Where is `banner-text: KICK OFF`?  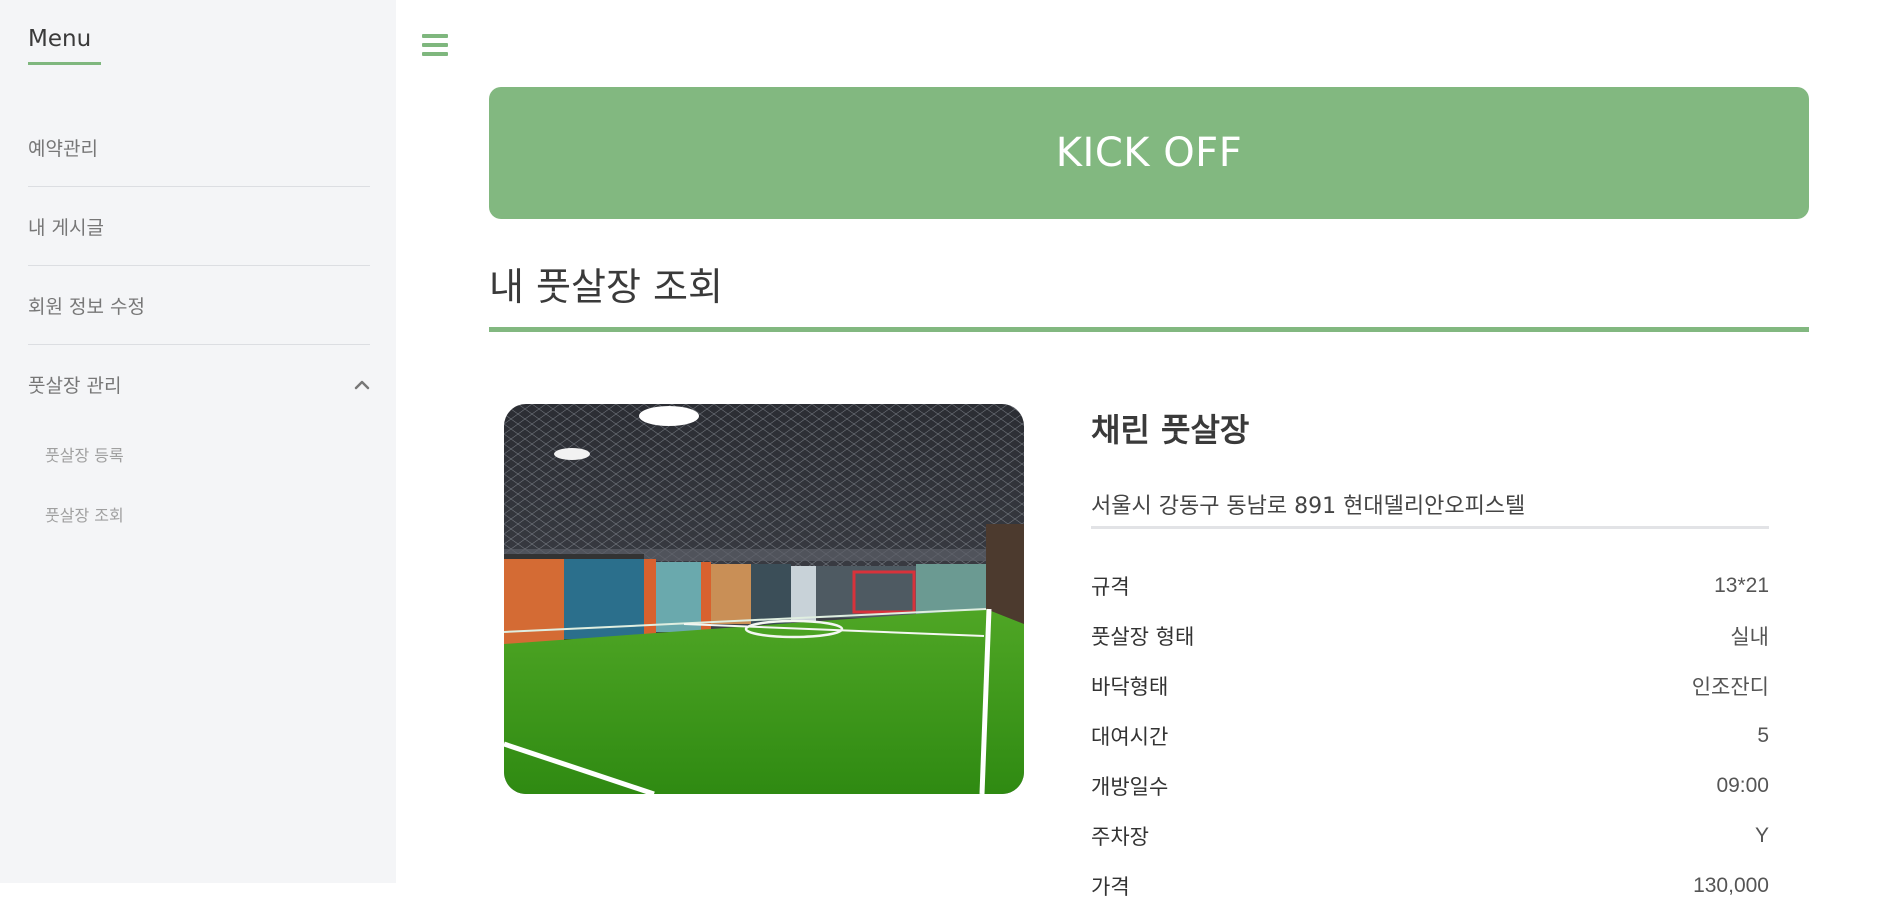 banner-text: KICK OFF is located at coordinates (1149, 153).